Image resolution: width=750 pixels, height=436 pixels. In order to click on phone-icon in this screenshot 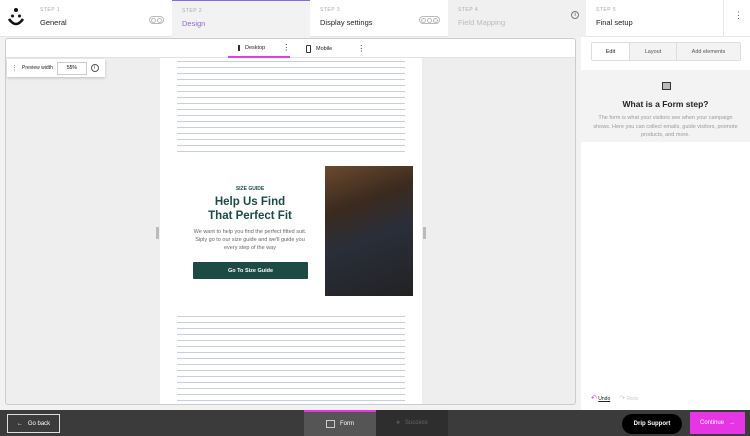, I will do `click(308, 48)`.